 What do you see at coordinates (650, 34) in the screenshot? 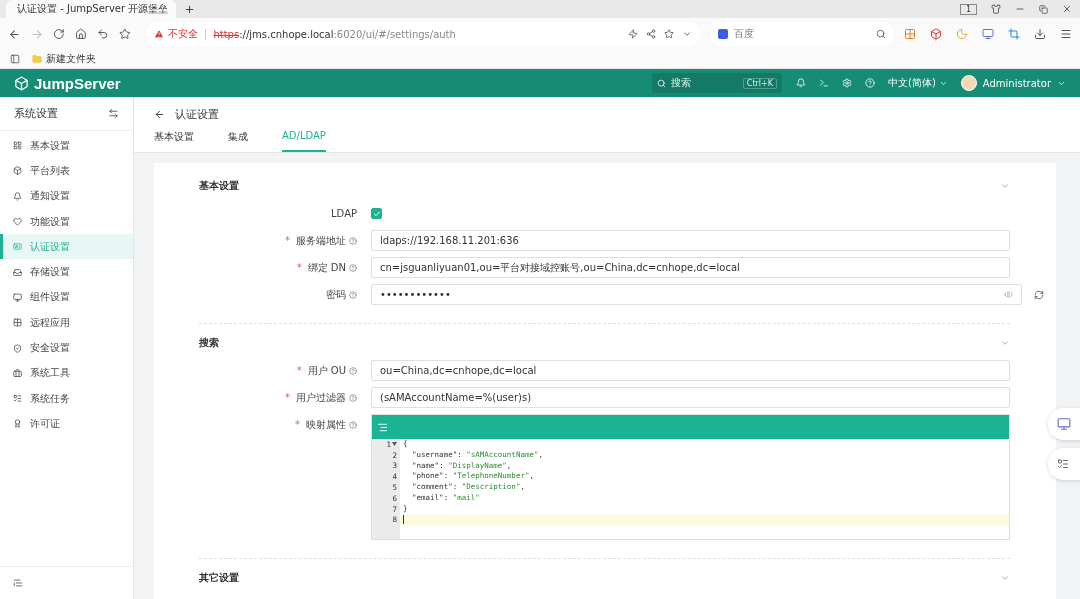
I see `share-icon` at bounding box center [650, 34].